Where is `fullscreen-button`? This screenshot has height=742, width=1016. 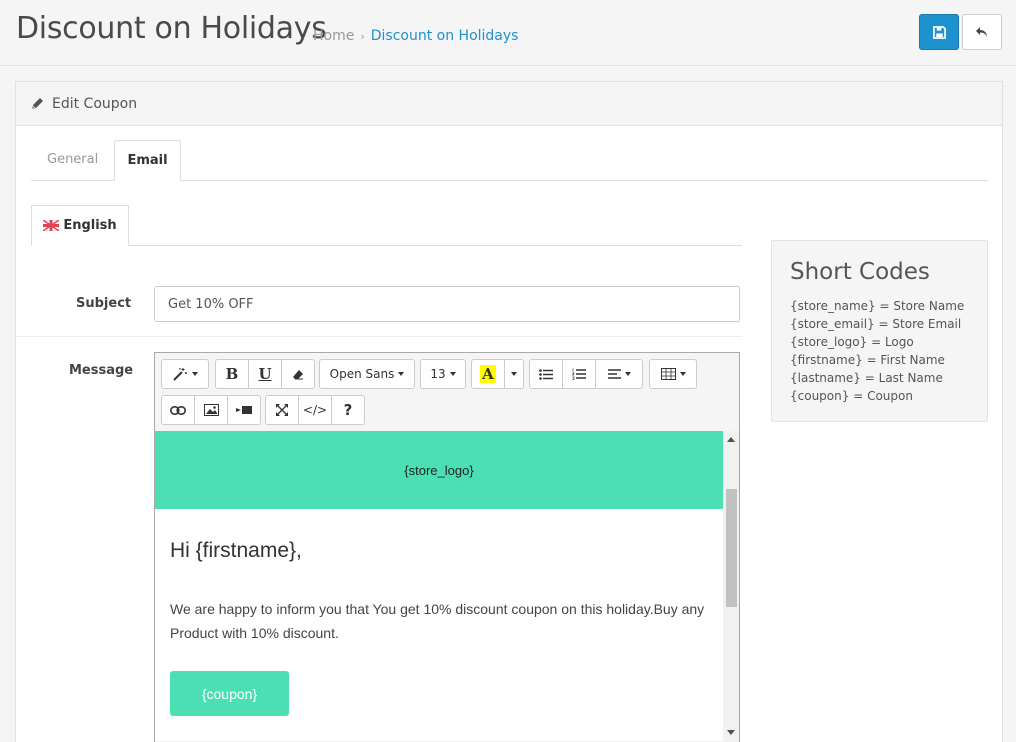
fullscreen-button is located at coordinates (282, 410).